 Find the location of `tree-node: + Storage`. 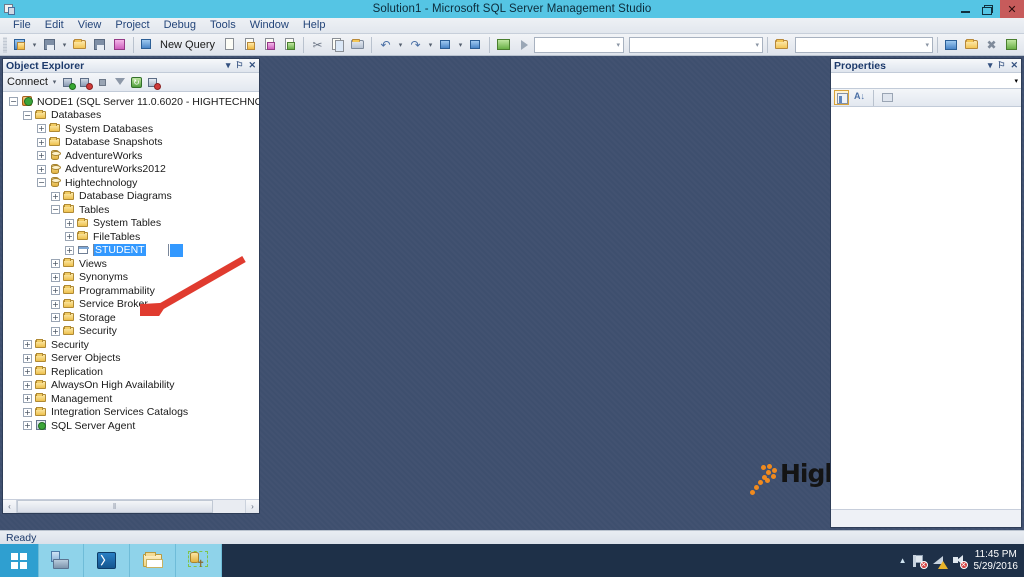

tree-node: + Storage is located at coordinates (131, 318).